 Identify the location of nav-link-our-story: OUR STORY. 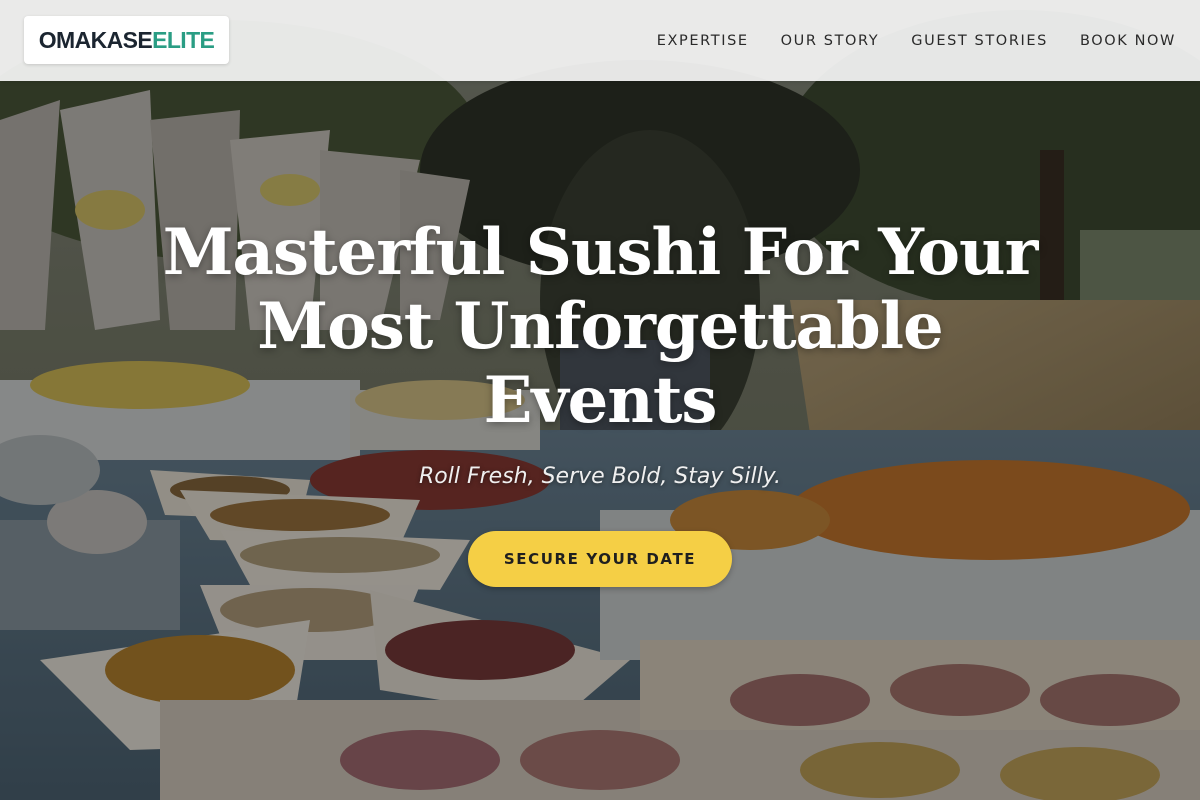
(830, 41).